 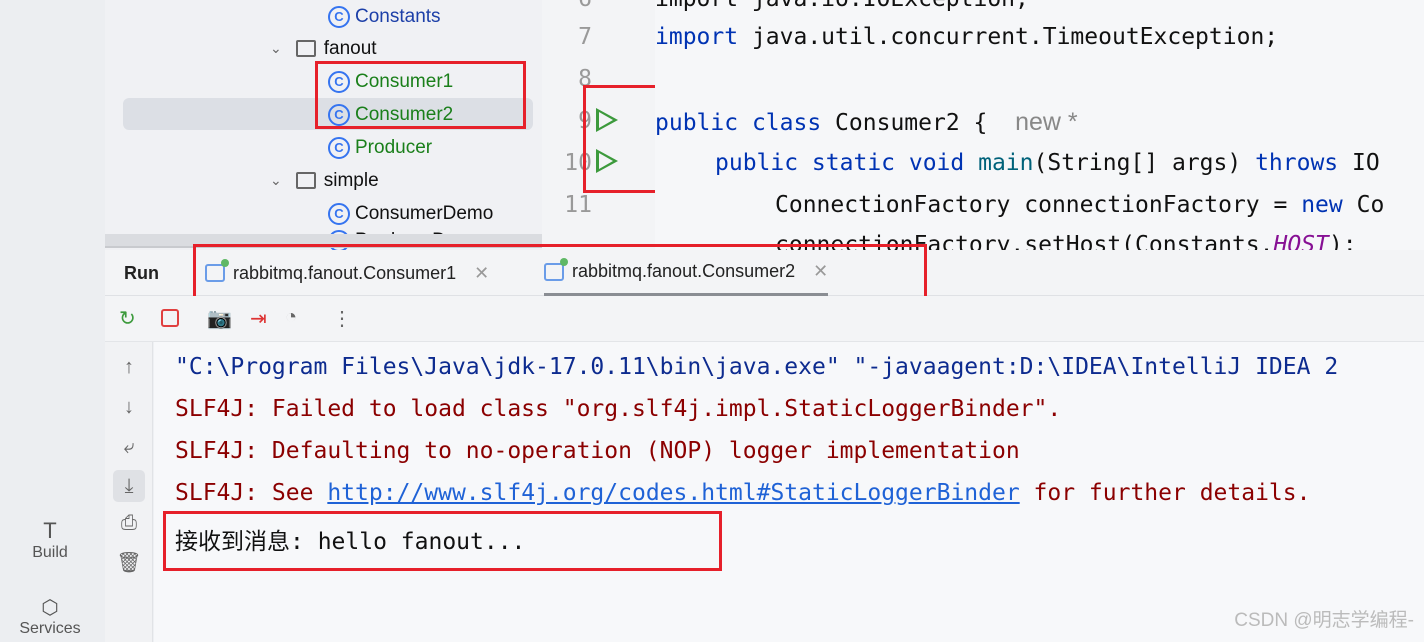 I want to click on arrow-up-icon: ↑, so click(x=129, y=367).